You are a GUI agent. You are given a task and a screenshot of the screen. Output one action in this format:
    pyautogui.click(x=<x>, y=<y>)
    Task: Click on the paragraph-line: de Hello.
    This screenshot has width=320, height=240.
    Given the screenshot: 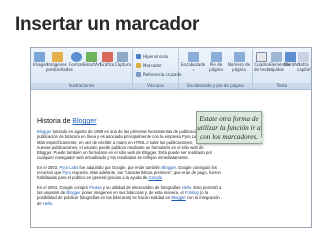 What is the action you would take?
    pyautogui.click(x=45, y=203)
    